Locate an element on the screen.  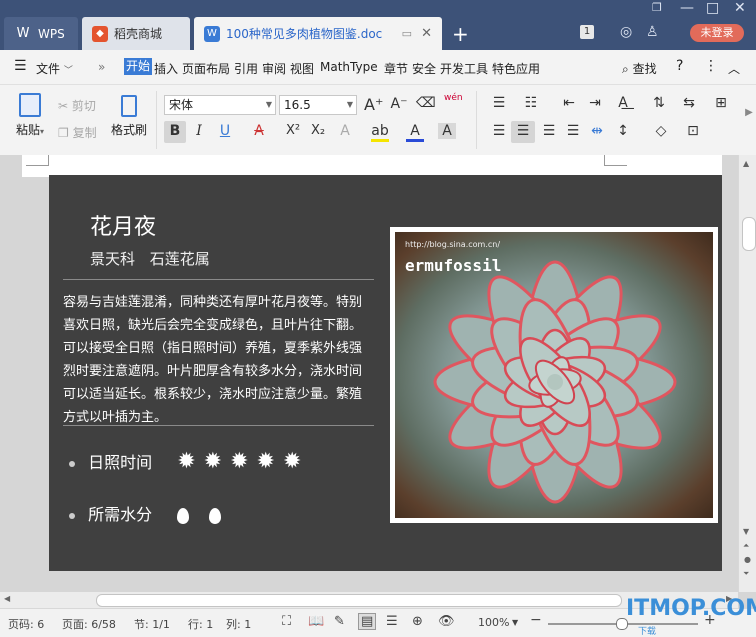
superscript-button: X² is located at coordinates (293, 130).